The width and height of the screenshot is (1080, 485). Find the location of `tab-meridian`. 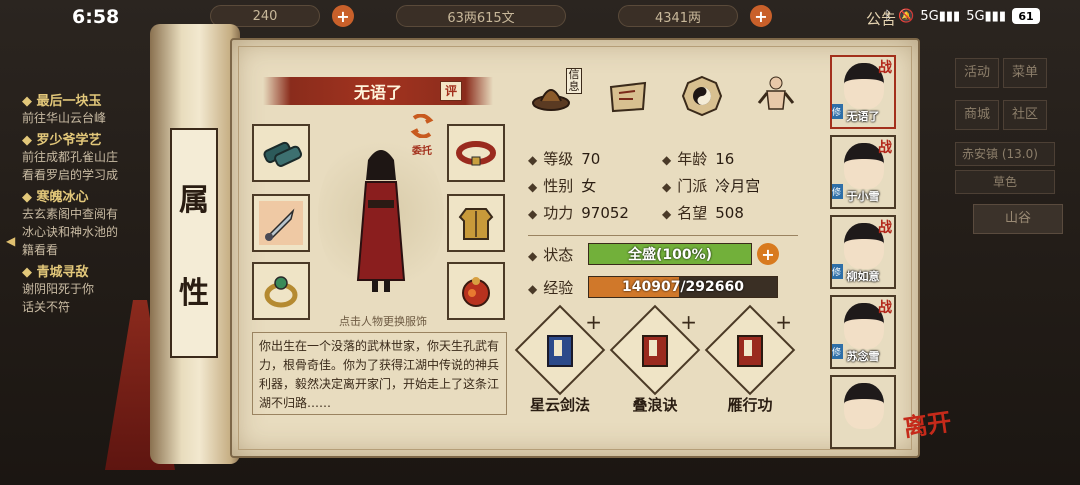

tab-meridian is located at coordinates (776, 96).